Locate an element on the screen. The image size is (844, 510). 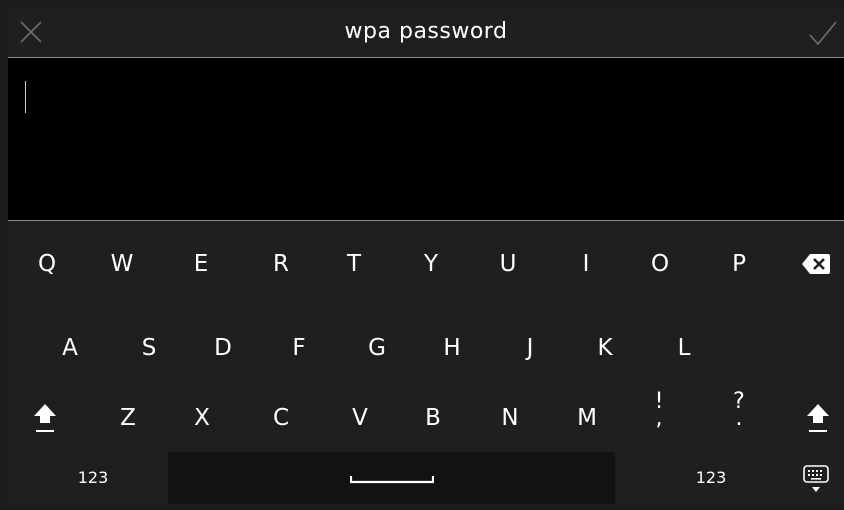
space-bar-icon is located at coordinates (392, 480).